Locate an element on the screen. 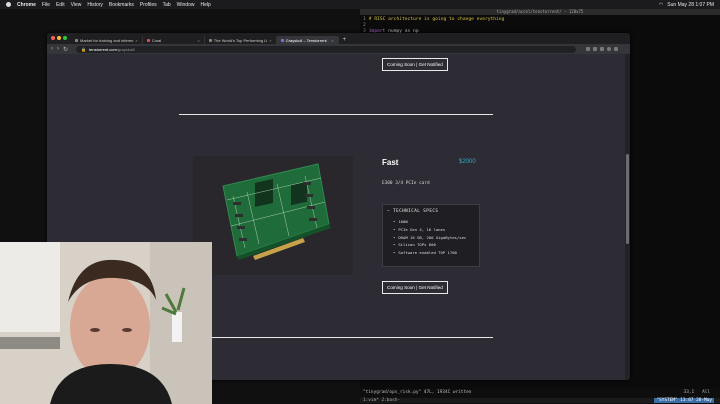  specs-header: — TECHNICAL SPECS is located at coordinates (431, 210).